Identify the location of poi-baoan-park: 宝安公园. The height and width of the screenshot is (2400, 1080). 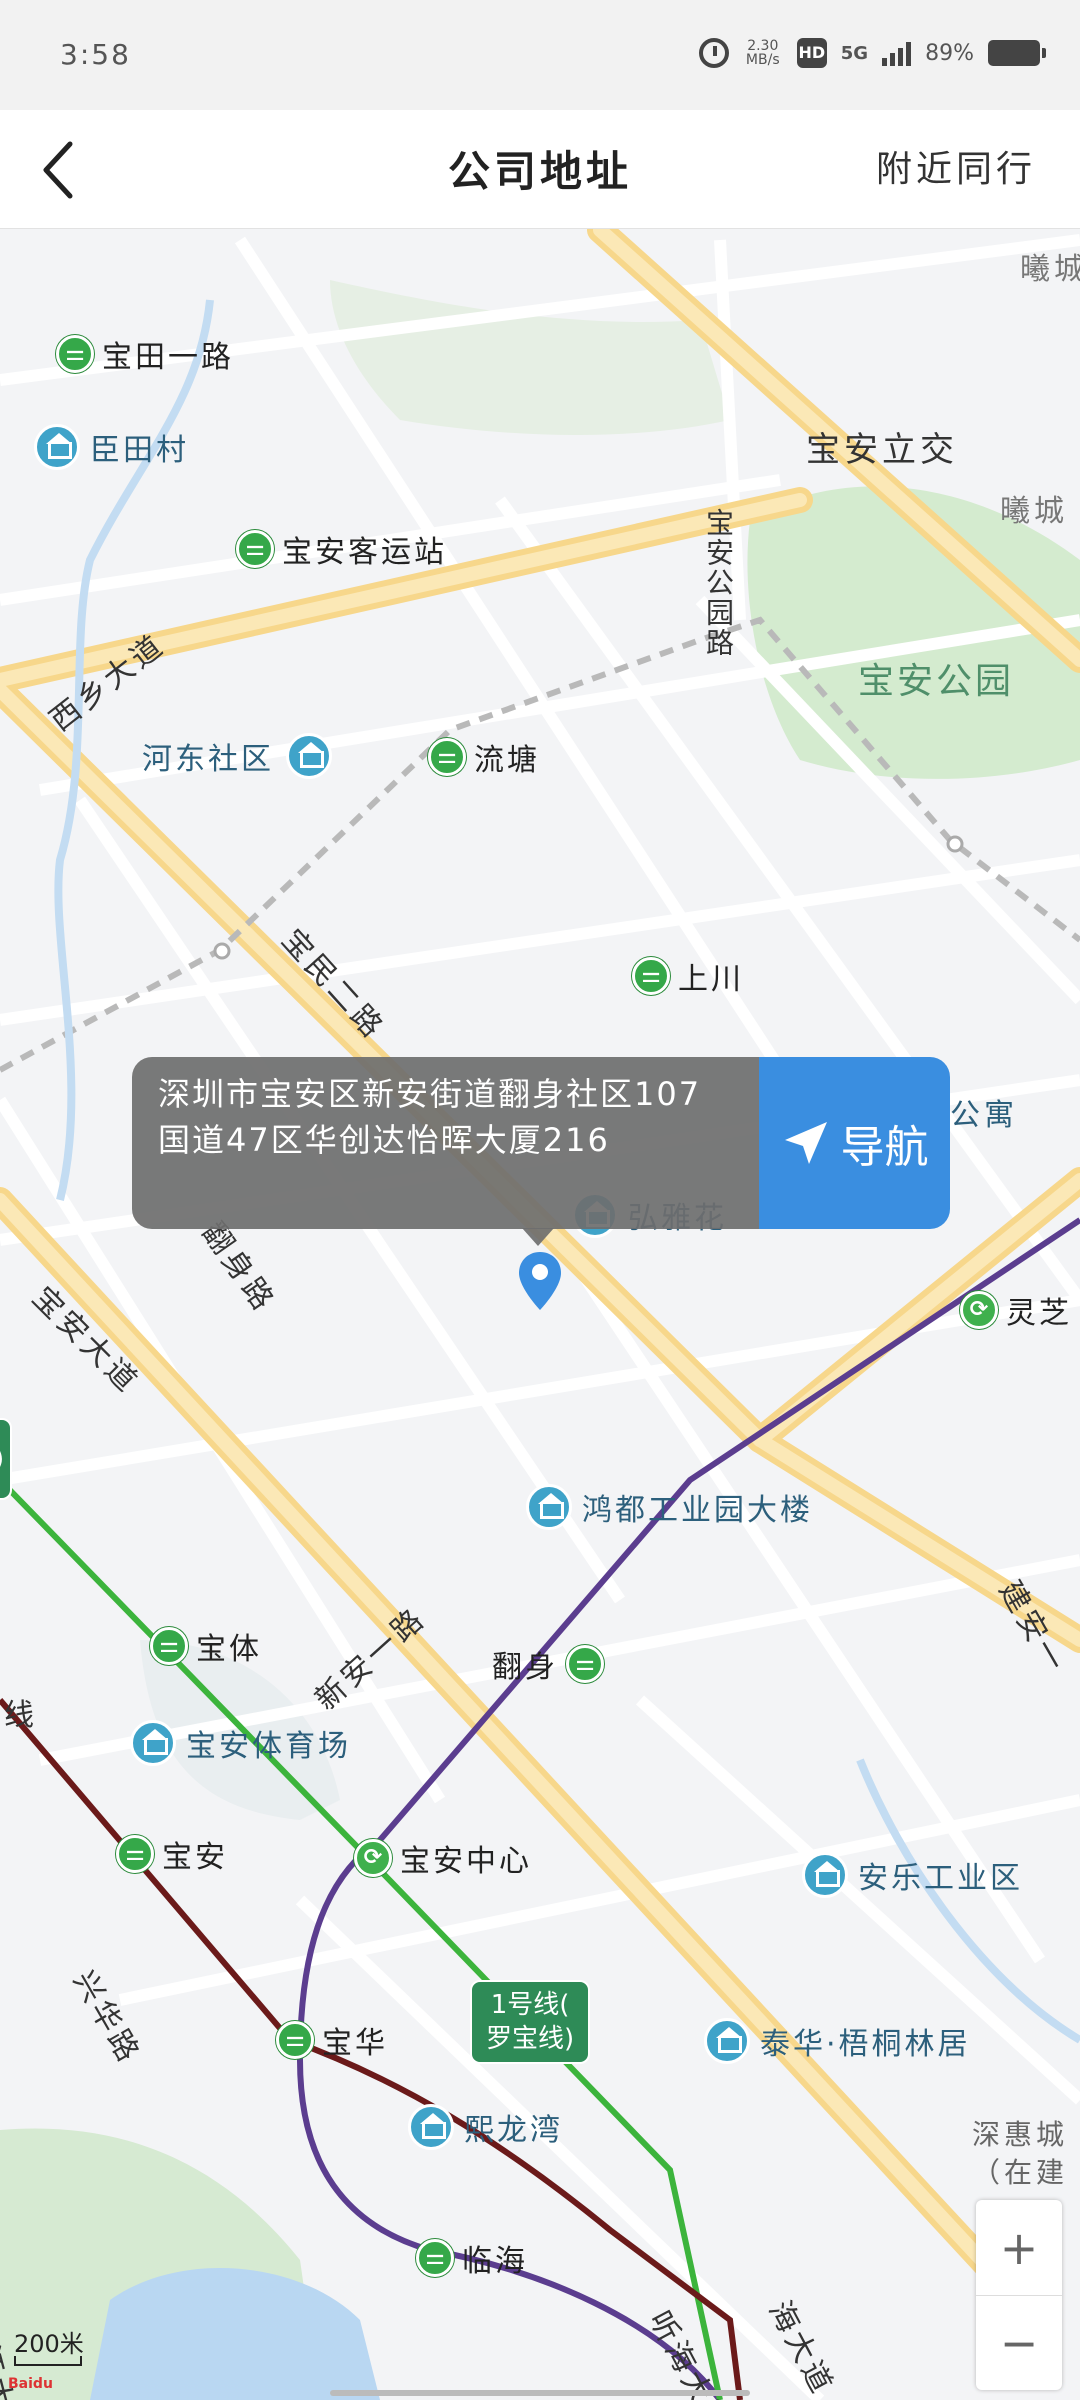
(936, 678).